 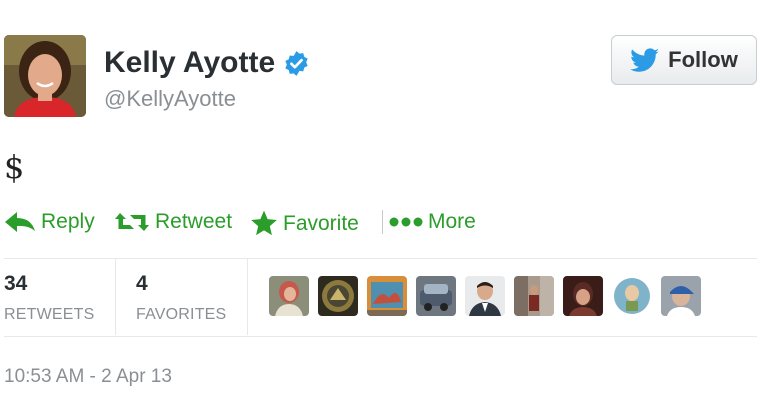 What do you see at coordinates (16, 283) in the screenshot?
I see `retweets-count: 34` at bounding box center [16, 283].